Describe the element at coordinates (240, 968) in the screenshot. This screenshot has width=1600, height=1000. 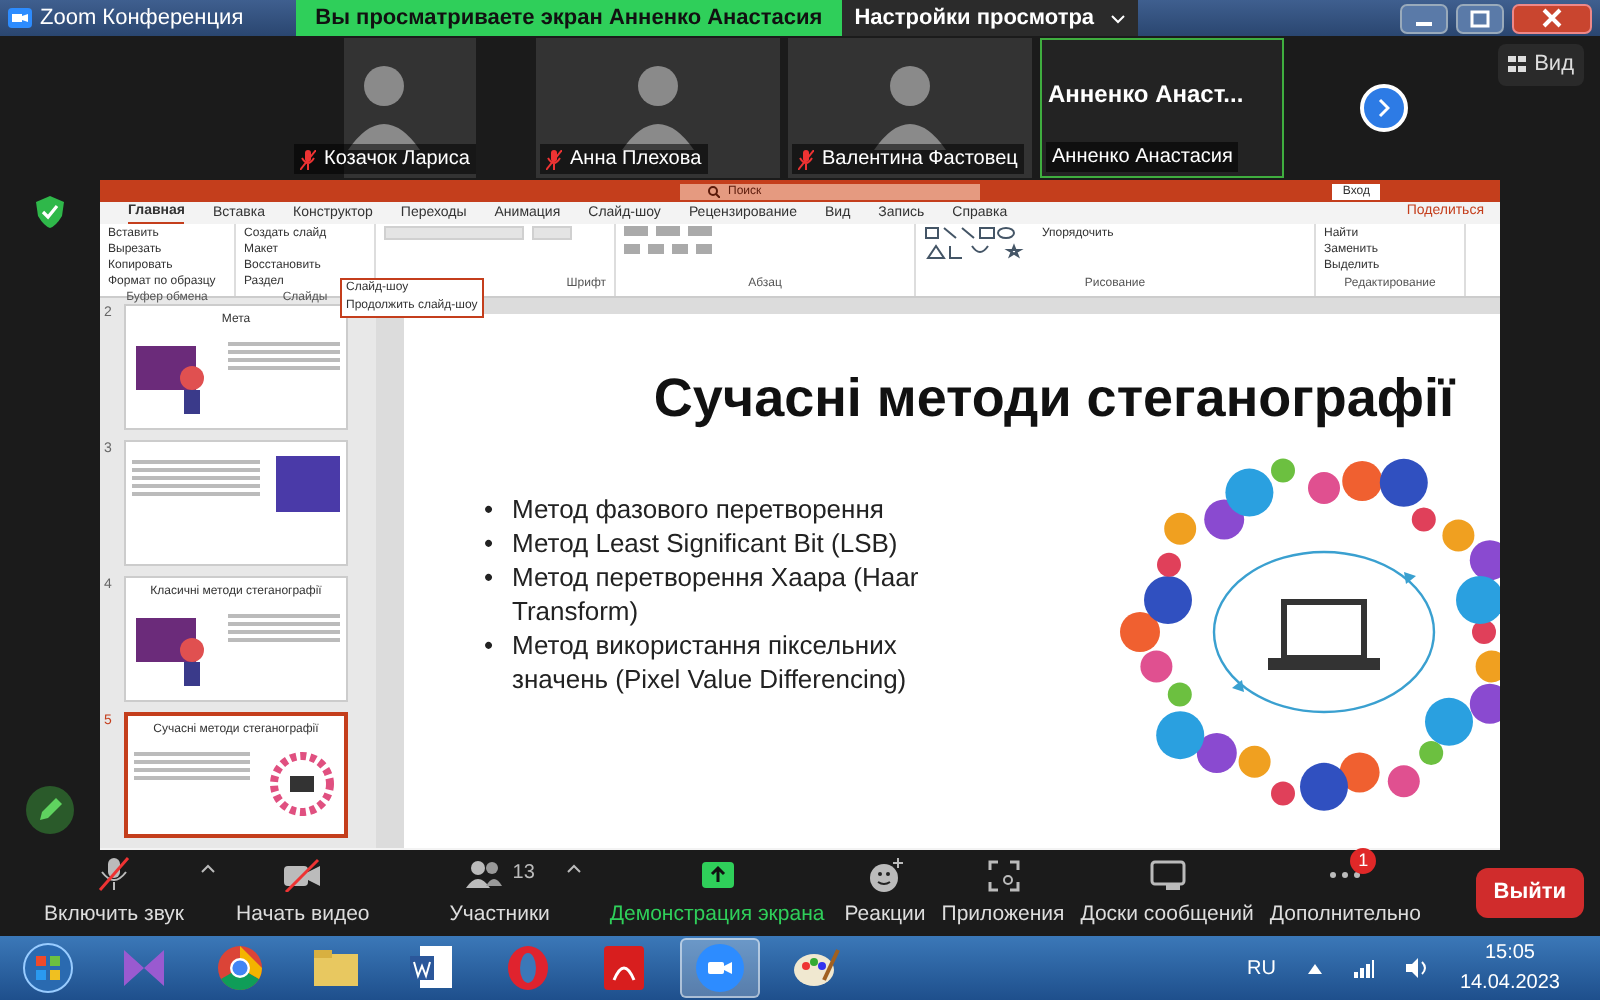
I see `chrome-icon` at that location.